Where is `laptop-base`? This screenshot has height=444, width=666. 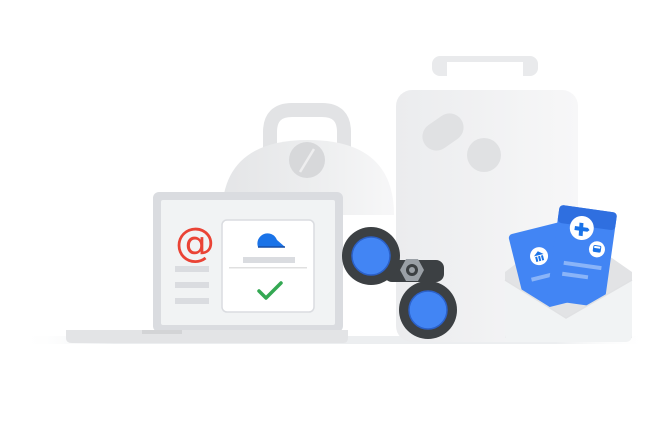 laptop-base is located at coordinates (207, 336).